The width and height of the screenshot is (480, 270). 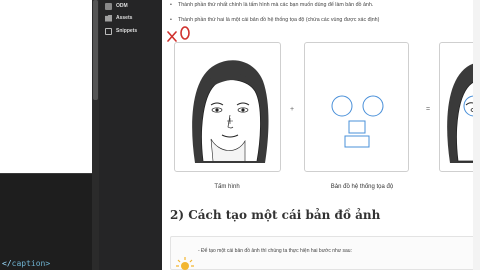 I want to click on face-illustration, so click(x=230, y=111).